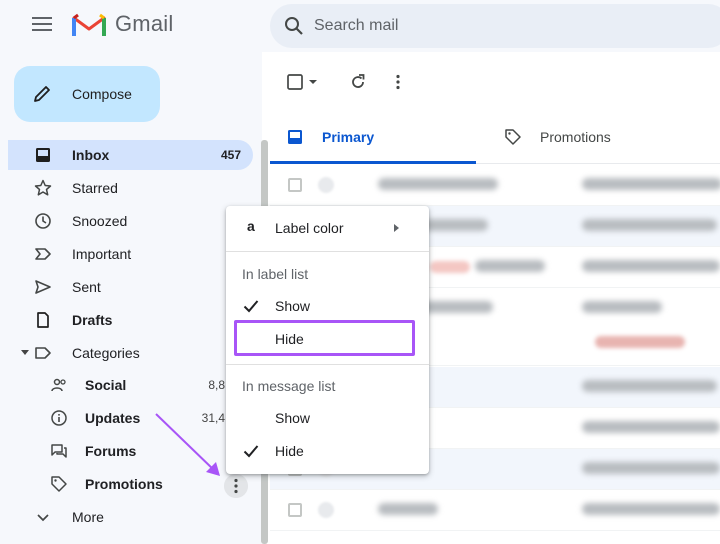 The width and height of the screenshot is (720, 544). I want to click on app-header: Gmail, so click(360, 26).